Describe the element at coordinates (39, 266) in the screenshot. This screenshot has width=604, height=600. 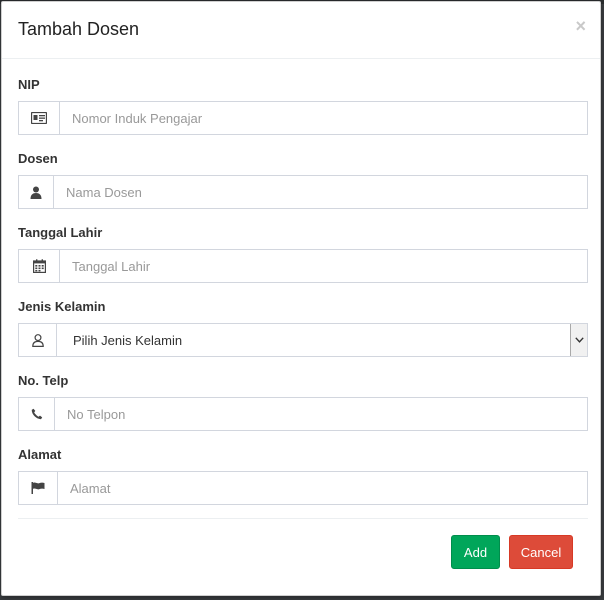
I see `calendar-icon` at that location.